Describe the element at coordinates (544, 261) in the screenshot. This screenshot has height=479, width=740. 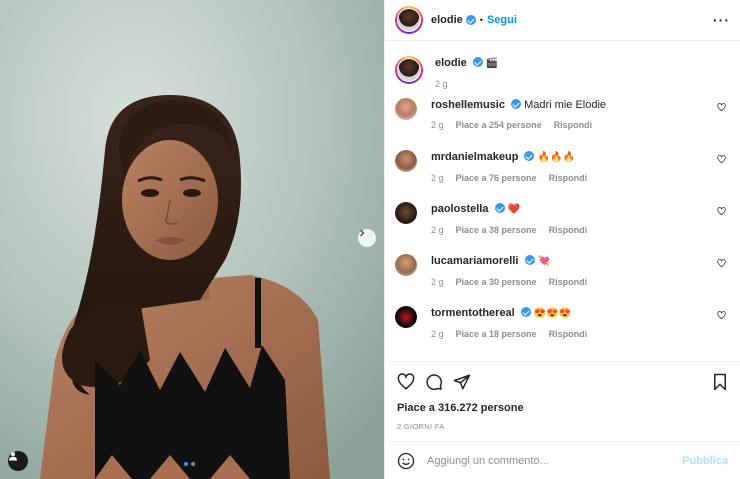
I see `comment-text: 💘` at that location.